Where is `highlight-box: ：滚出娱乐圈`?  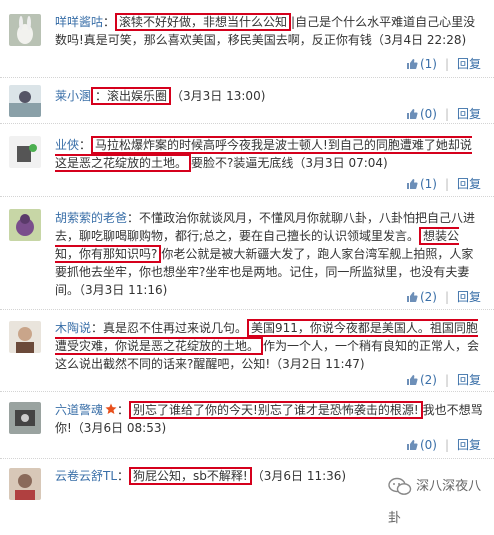 highlight-box: ：滚出娱乐圈 is located at coordinates (131, 96).